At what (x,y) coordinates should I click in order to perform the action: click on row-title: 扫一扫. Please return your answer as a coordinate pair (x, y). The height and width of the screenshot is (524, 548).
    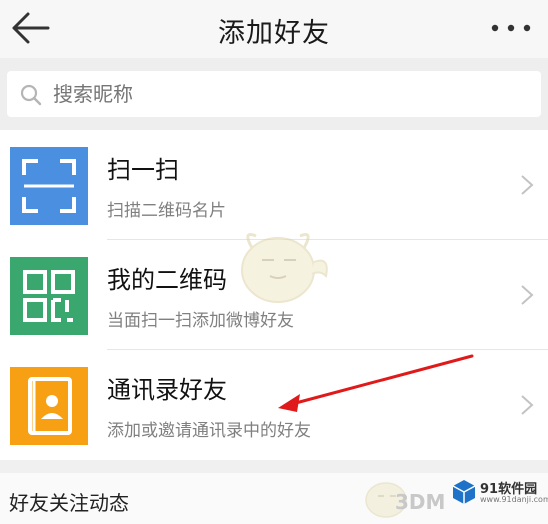
    Looking at the image, I should click on (143, 170).